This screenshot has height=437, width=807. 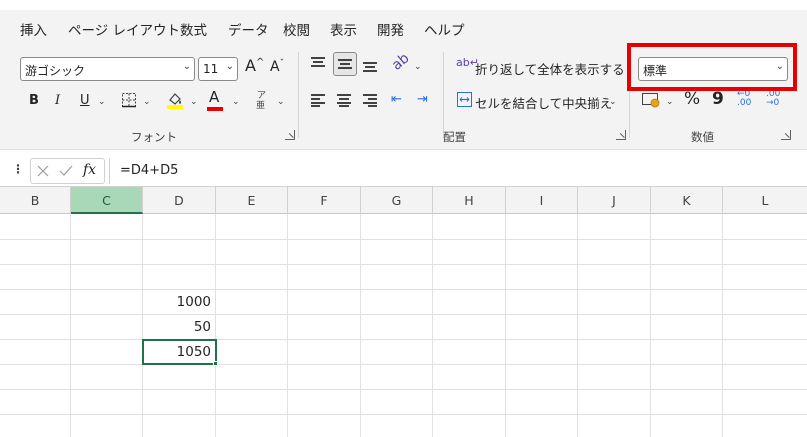 I want to click on align-top-icon, so click(x=318, y=63).